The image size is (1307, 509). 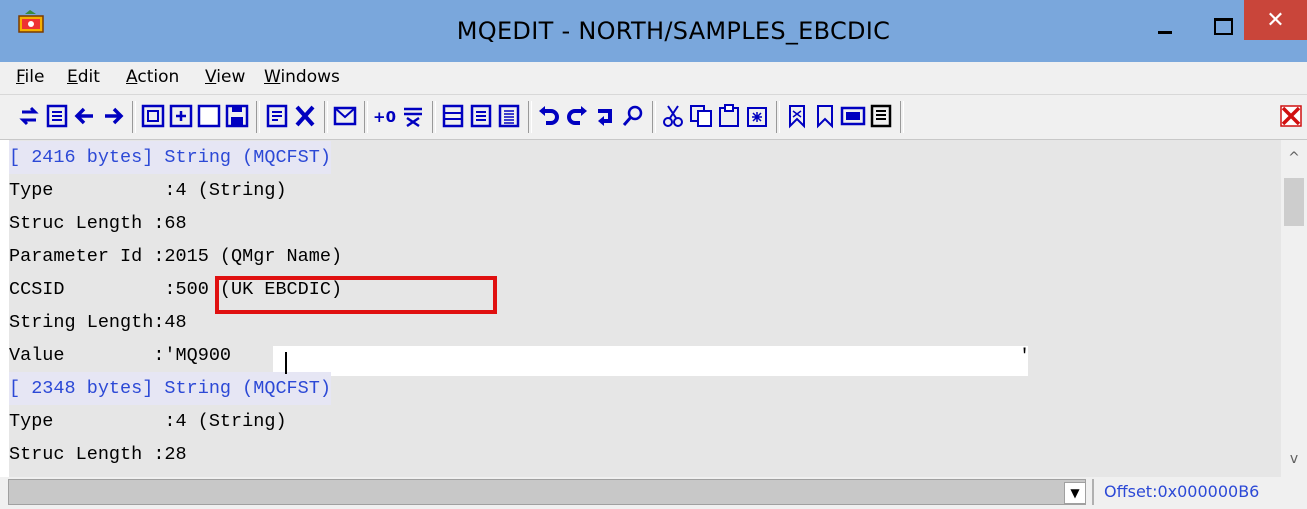 I want to click on text-caret, so click(x=286, y=363).